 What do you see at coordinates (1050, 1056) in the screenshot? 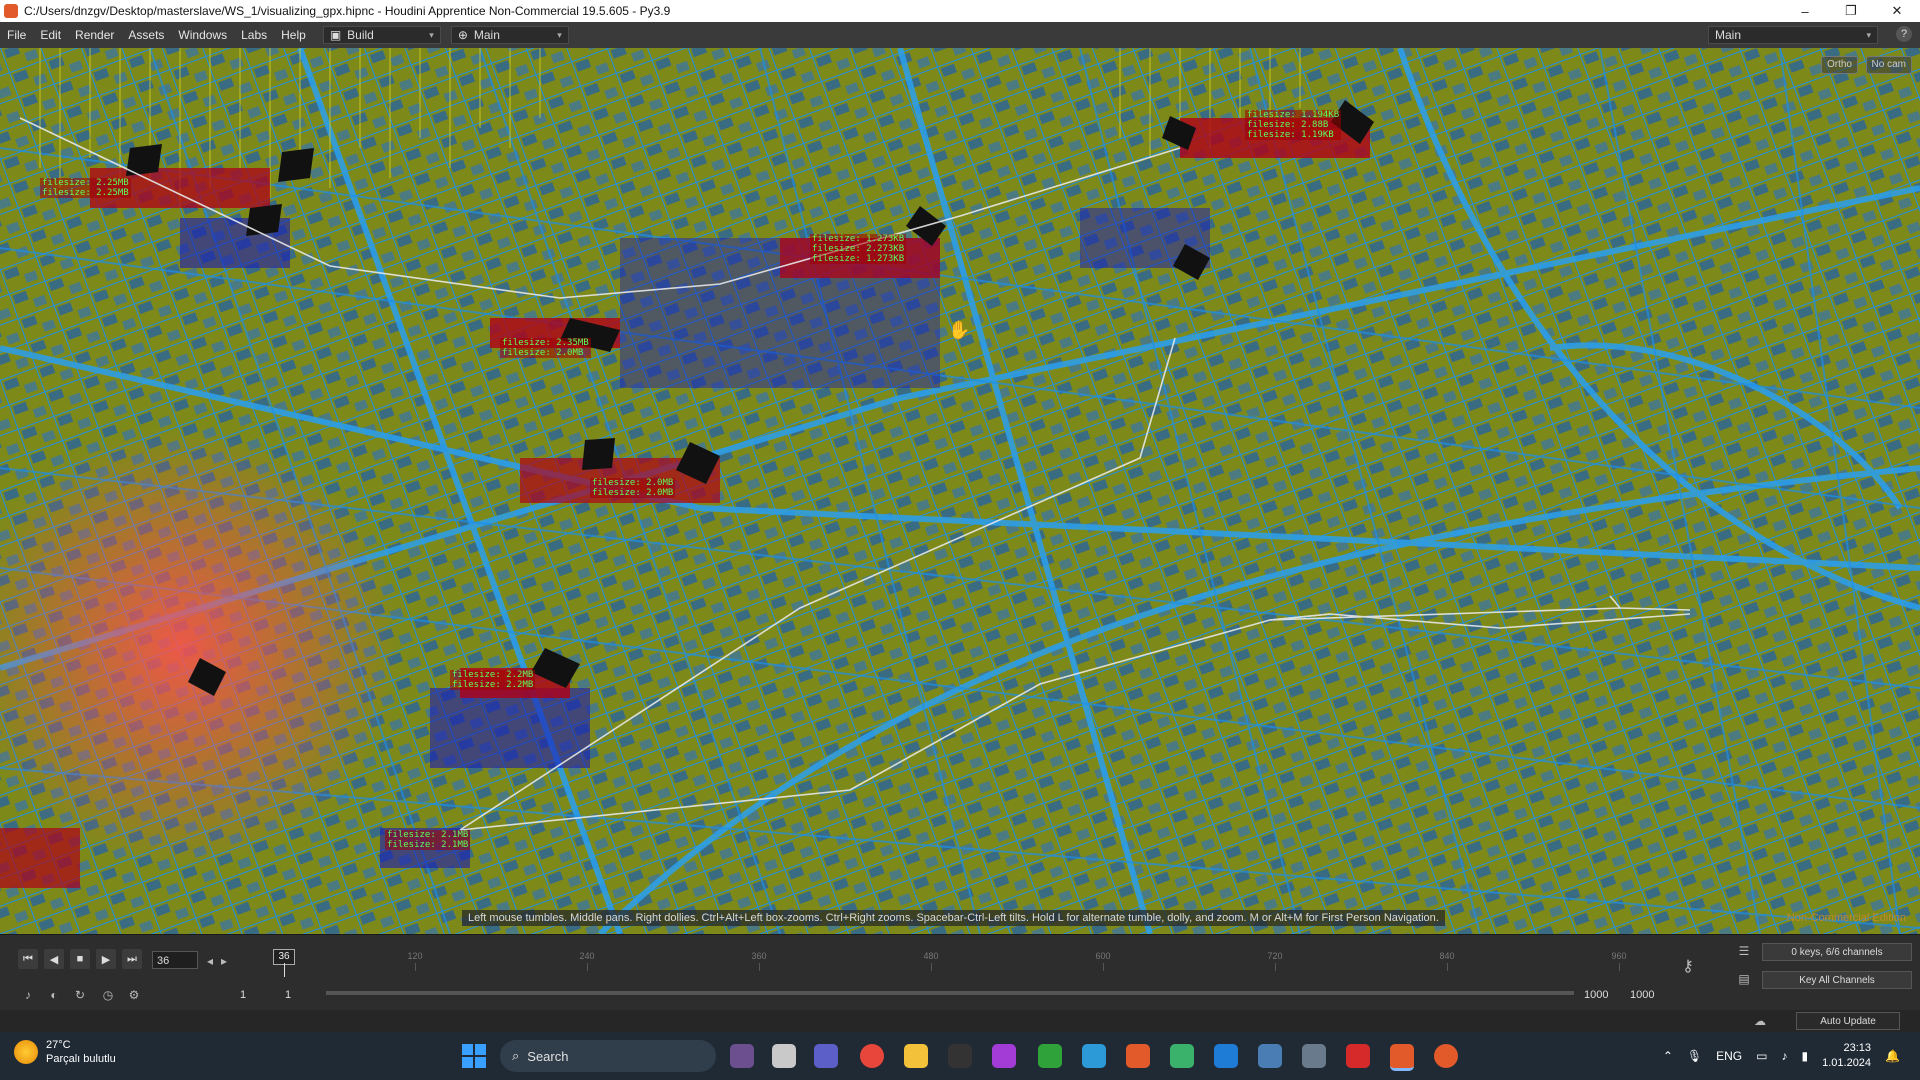
I see `xbox-icon` at bounding box center [1050, 1056].